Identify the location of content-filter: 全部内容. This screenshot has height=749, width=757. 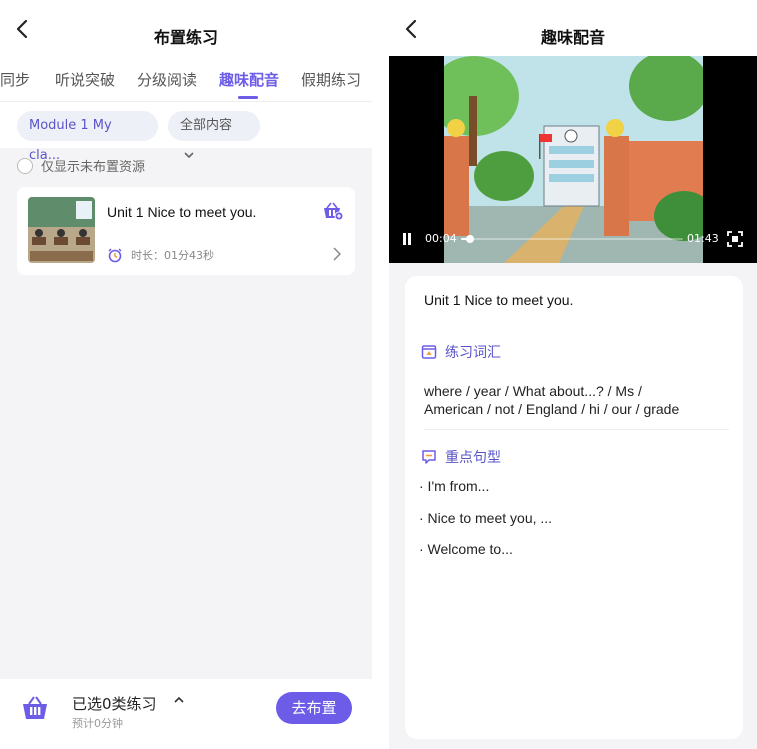
(214, 135).